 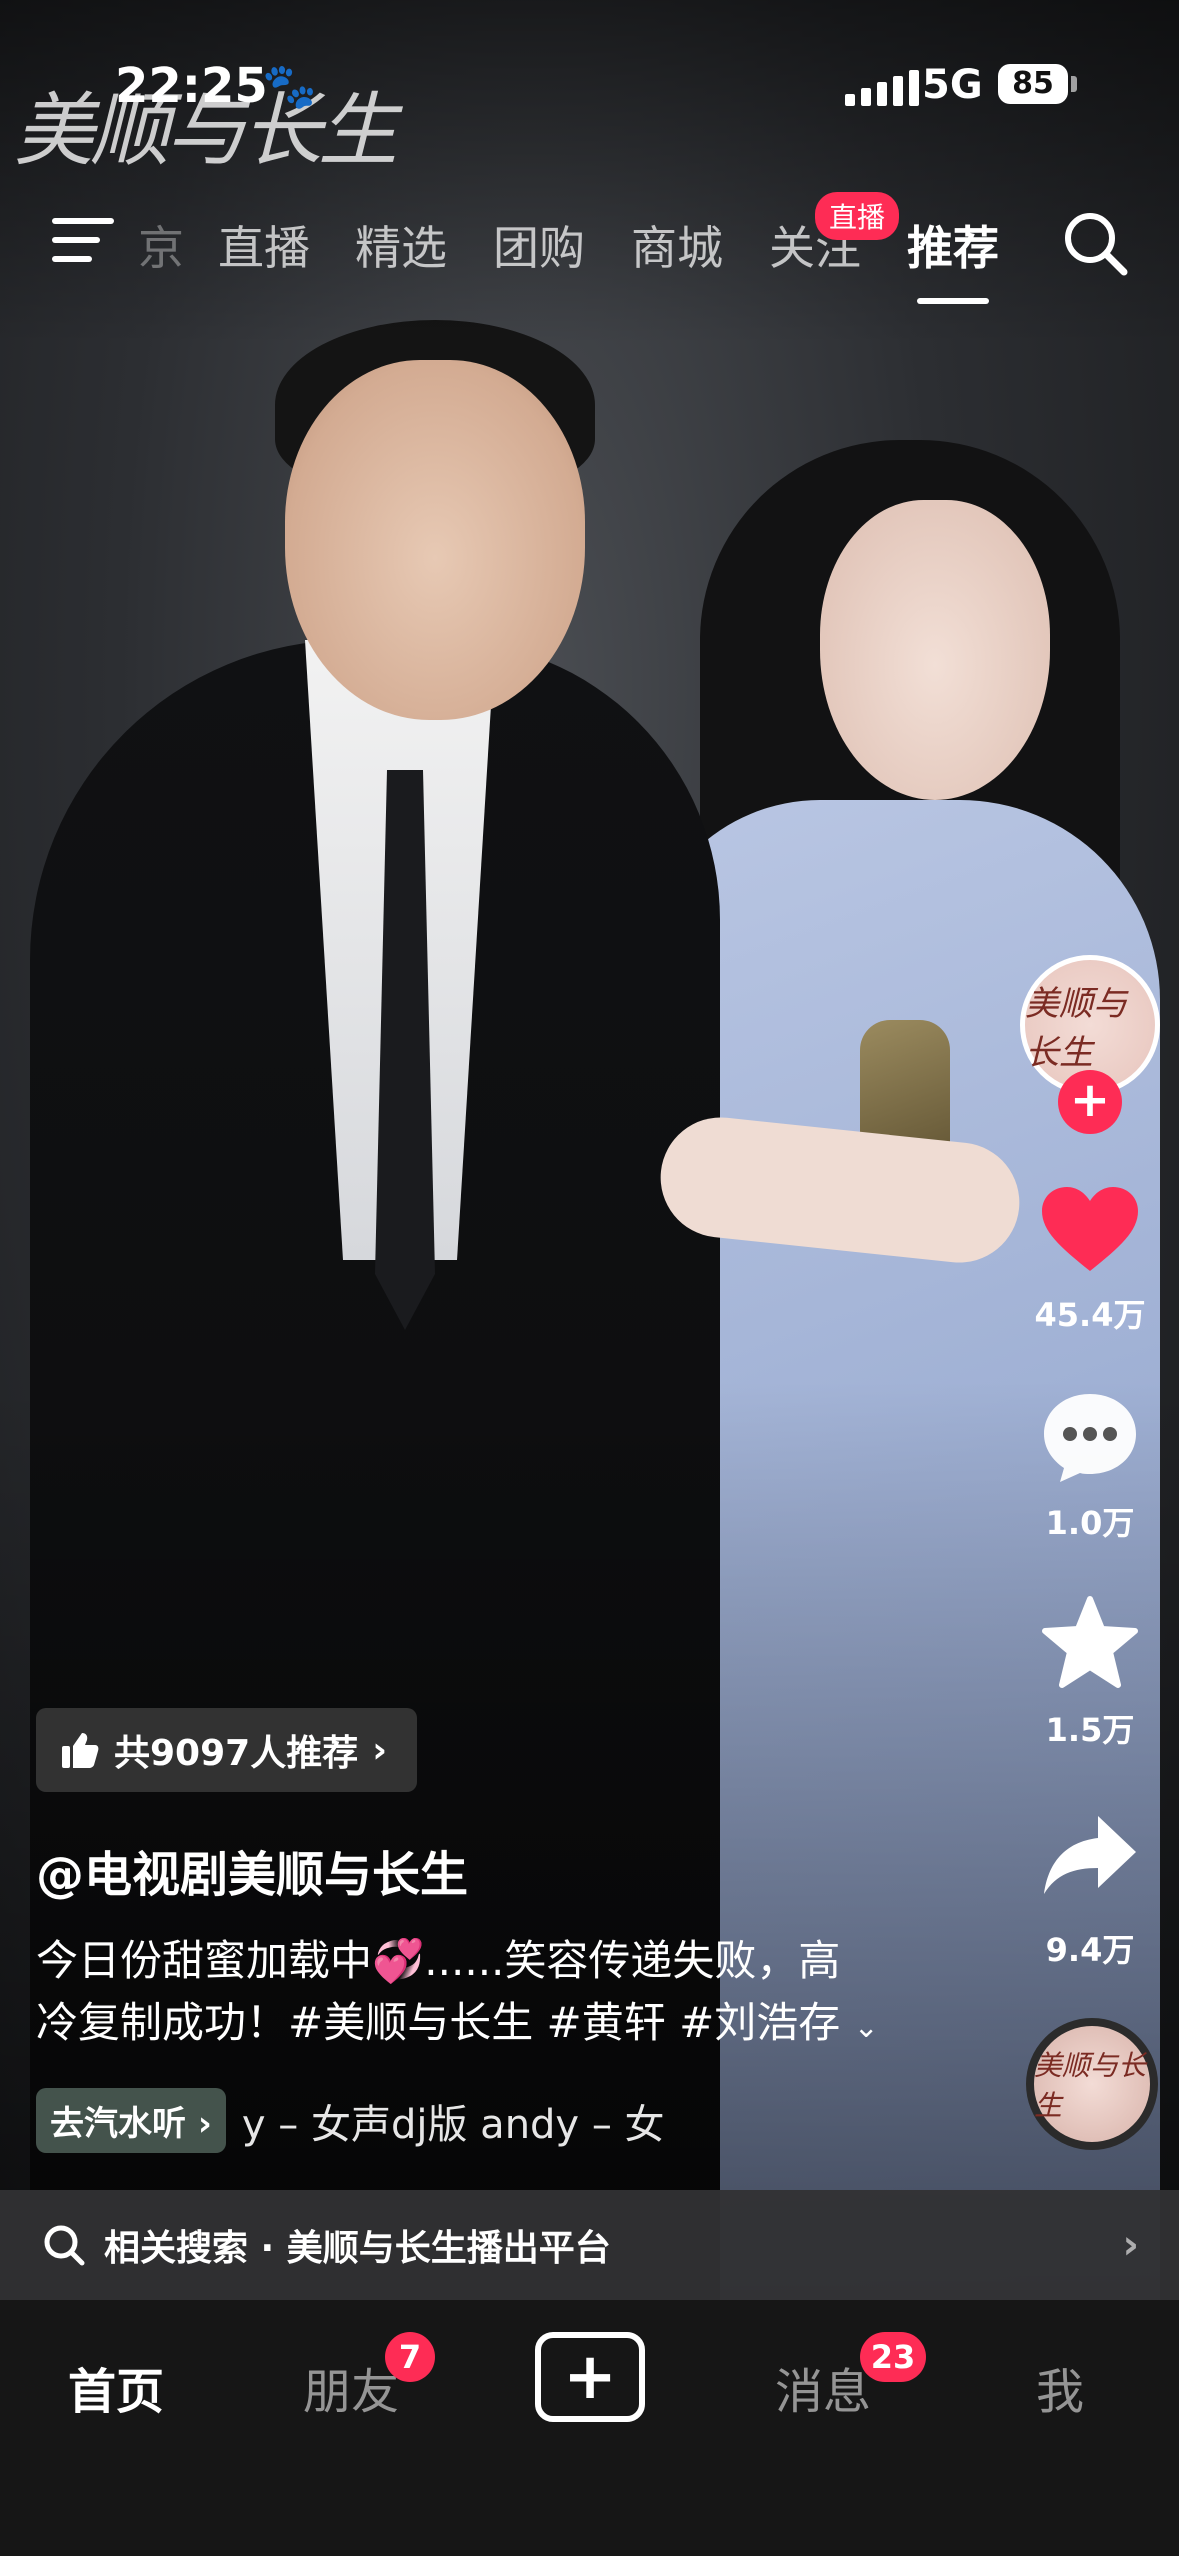 I want to click on music-disc-logo-text: 美顺与长生, so click(x=1090, y=2085).